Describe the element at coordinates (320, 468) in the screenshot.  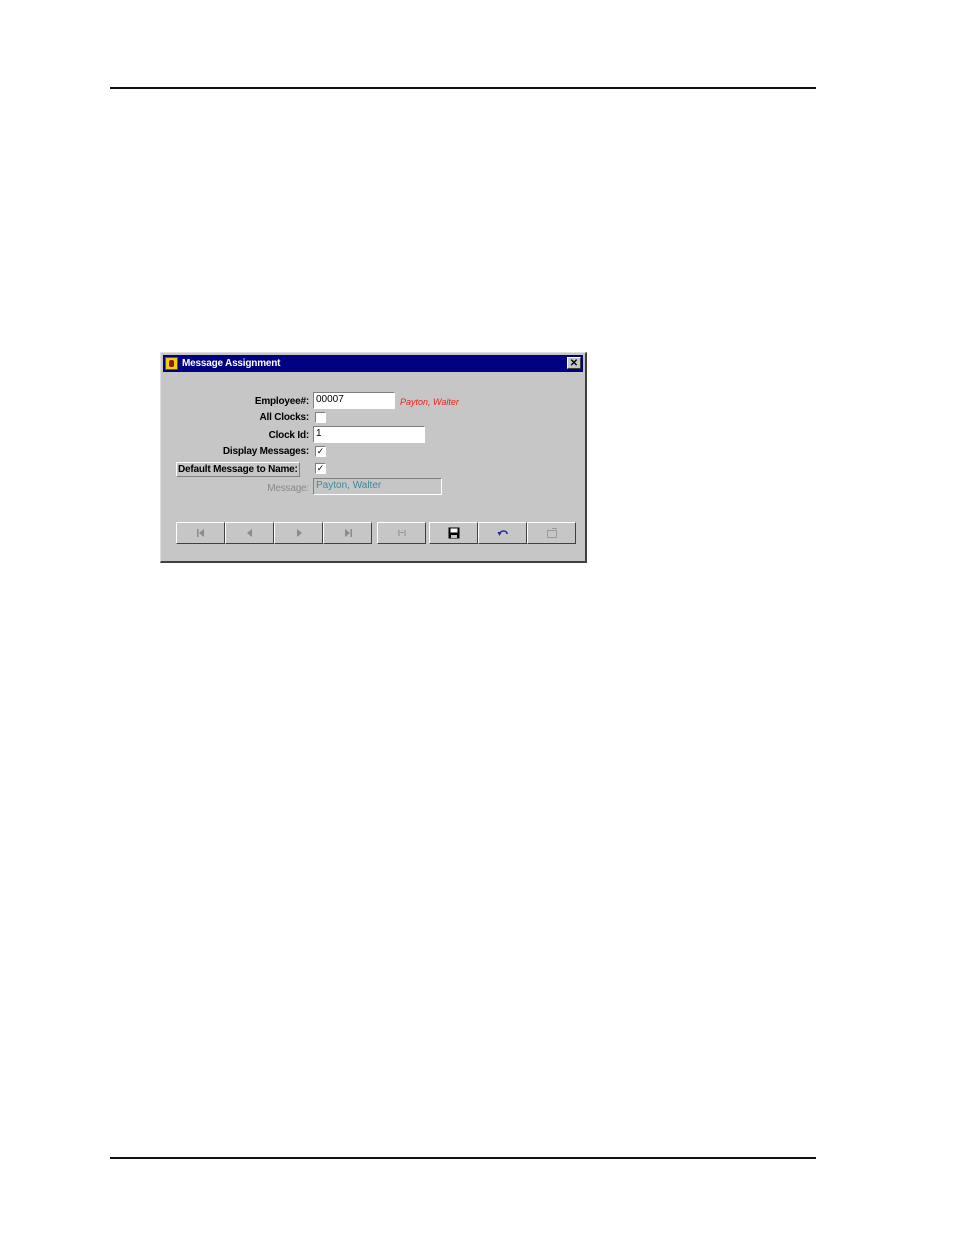
I see `default-message-checkbox: ✓` at that location.